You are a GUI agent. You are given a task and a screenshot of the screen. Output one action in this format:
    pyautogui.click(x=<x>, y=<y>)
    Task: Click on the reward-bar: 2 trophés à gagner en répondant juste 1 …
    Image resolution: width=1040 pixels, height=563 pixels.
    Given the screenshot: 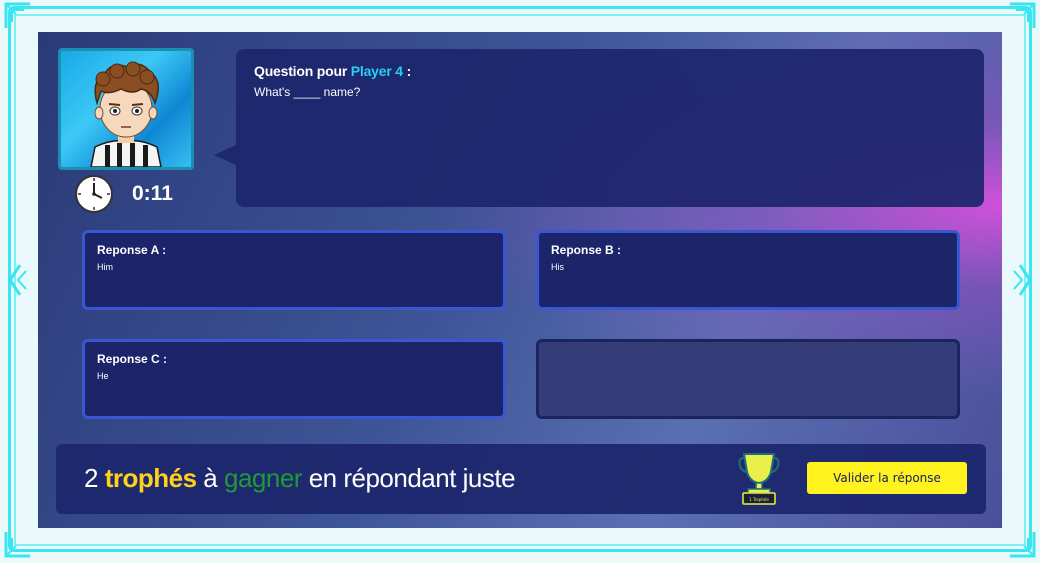 What is the action you would take?
    pyautogui.click(x=521, y=479)
    